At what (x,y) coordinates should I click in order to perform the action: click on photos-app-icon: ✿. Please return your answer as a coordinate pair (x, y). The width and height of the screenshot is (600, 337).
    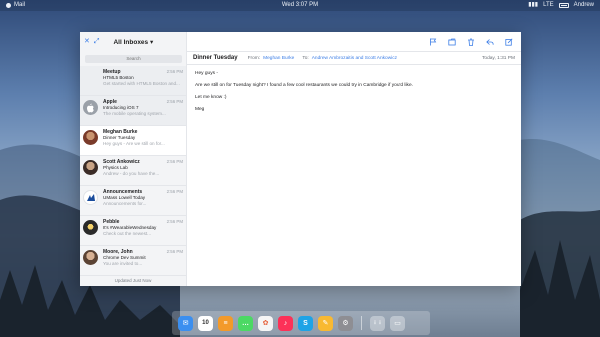
    Looking at the image, I should click on (265, 323).